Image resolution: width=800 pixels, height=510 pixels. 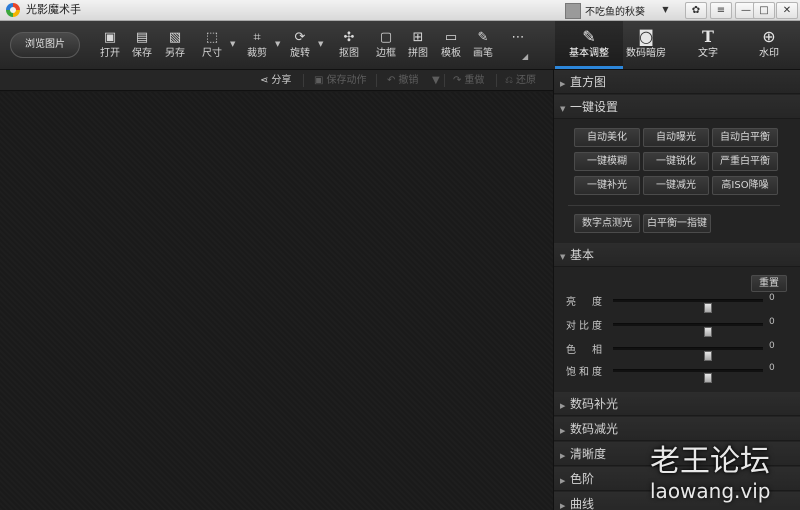 I want to click on severe-white-balance-button: 严重白平衡, so click(x=745, y=161).